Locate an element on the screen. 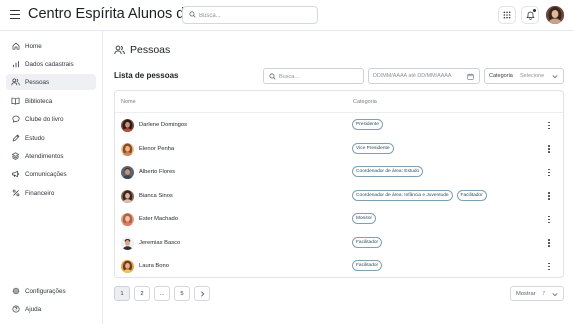 Image resolution: width=574 pixels, height=324 pixels. sidebar-item-dados-cadastrais: Dados cadastrais is located at coordinates (51, 64).